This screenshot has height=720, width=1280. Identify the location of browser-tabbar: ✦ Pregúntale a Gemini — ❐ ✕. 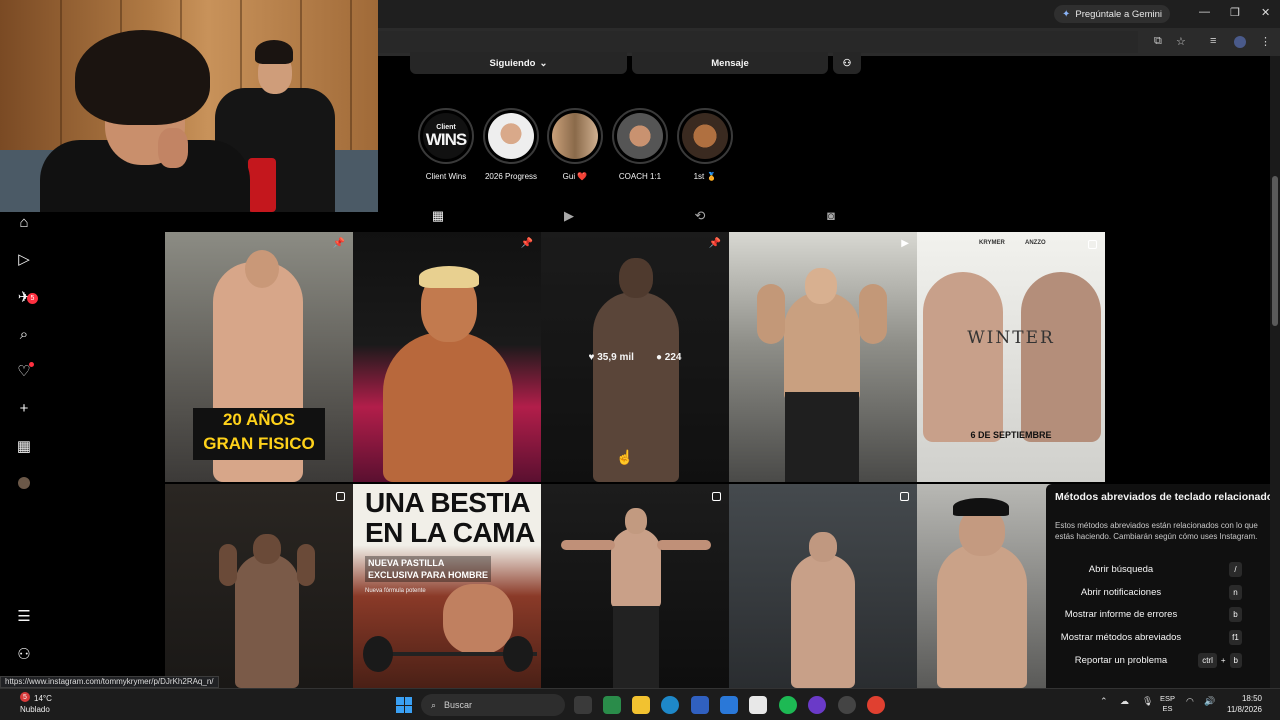
(829, 14).